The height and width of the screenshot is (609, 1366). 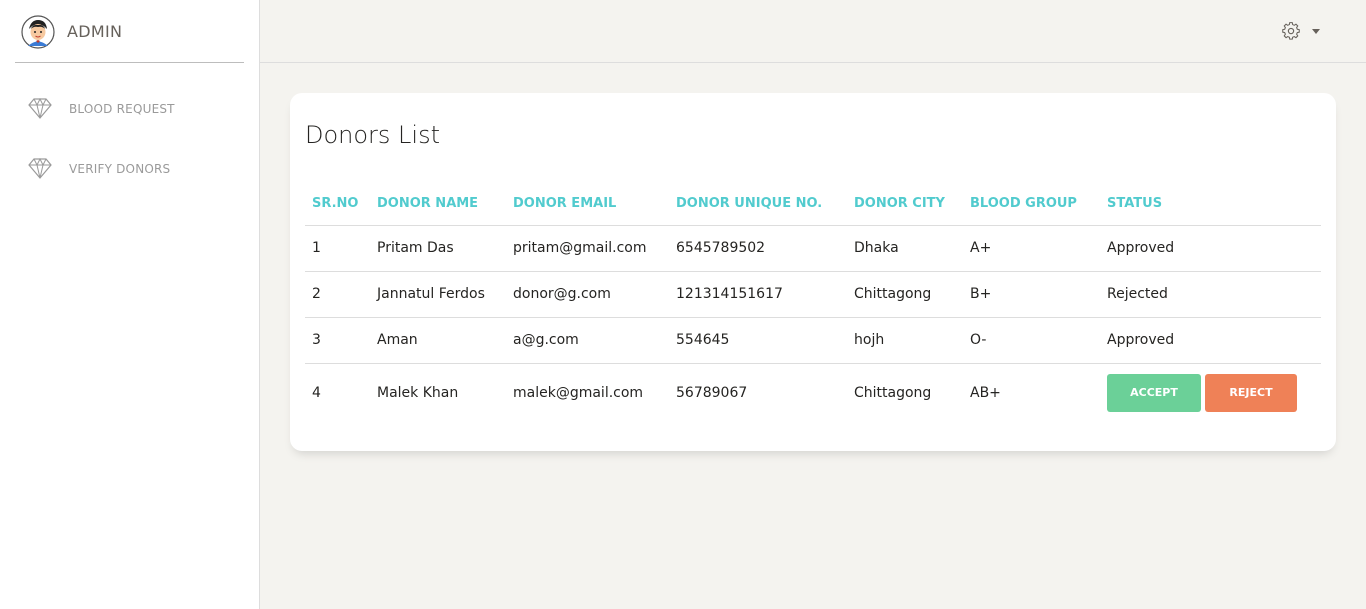 I want to click on table-row: 3 Aman a@g.com 554645 hojh O- Approved, so click(x=813, y=339).